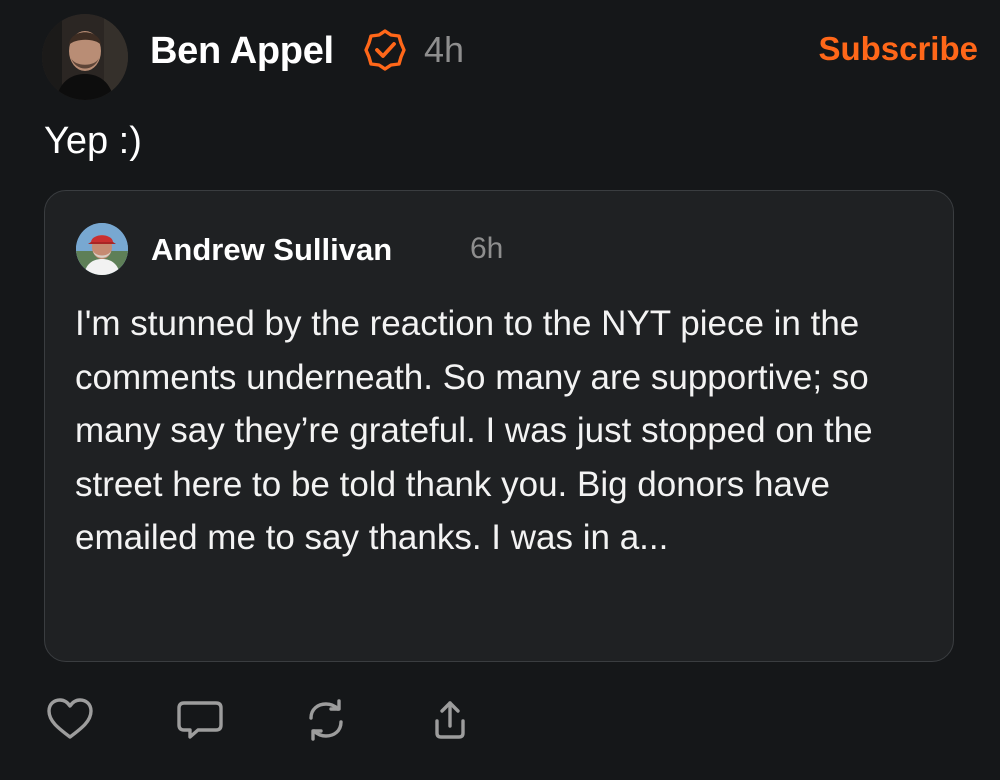 This screenshot has height=780, width=1000. I want to click on restack-button, so click(326, 720).